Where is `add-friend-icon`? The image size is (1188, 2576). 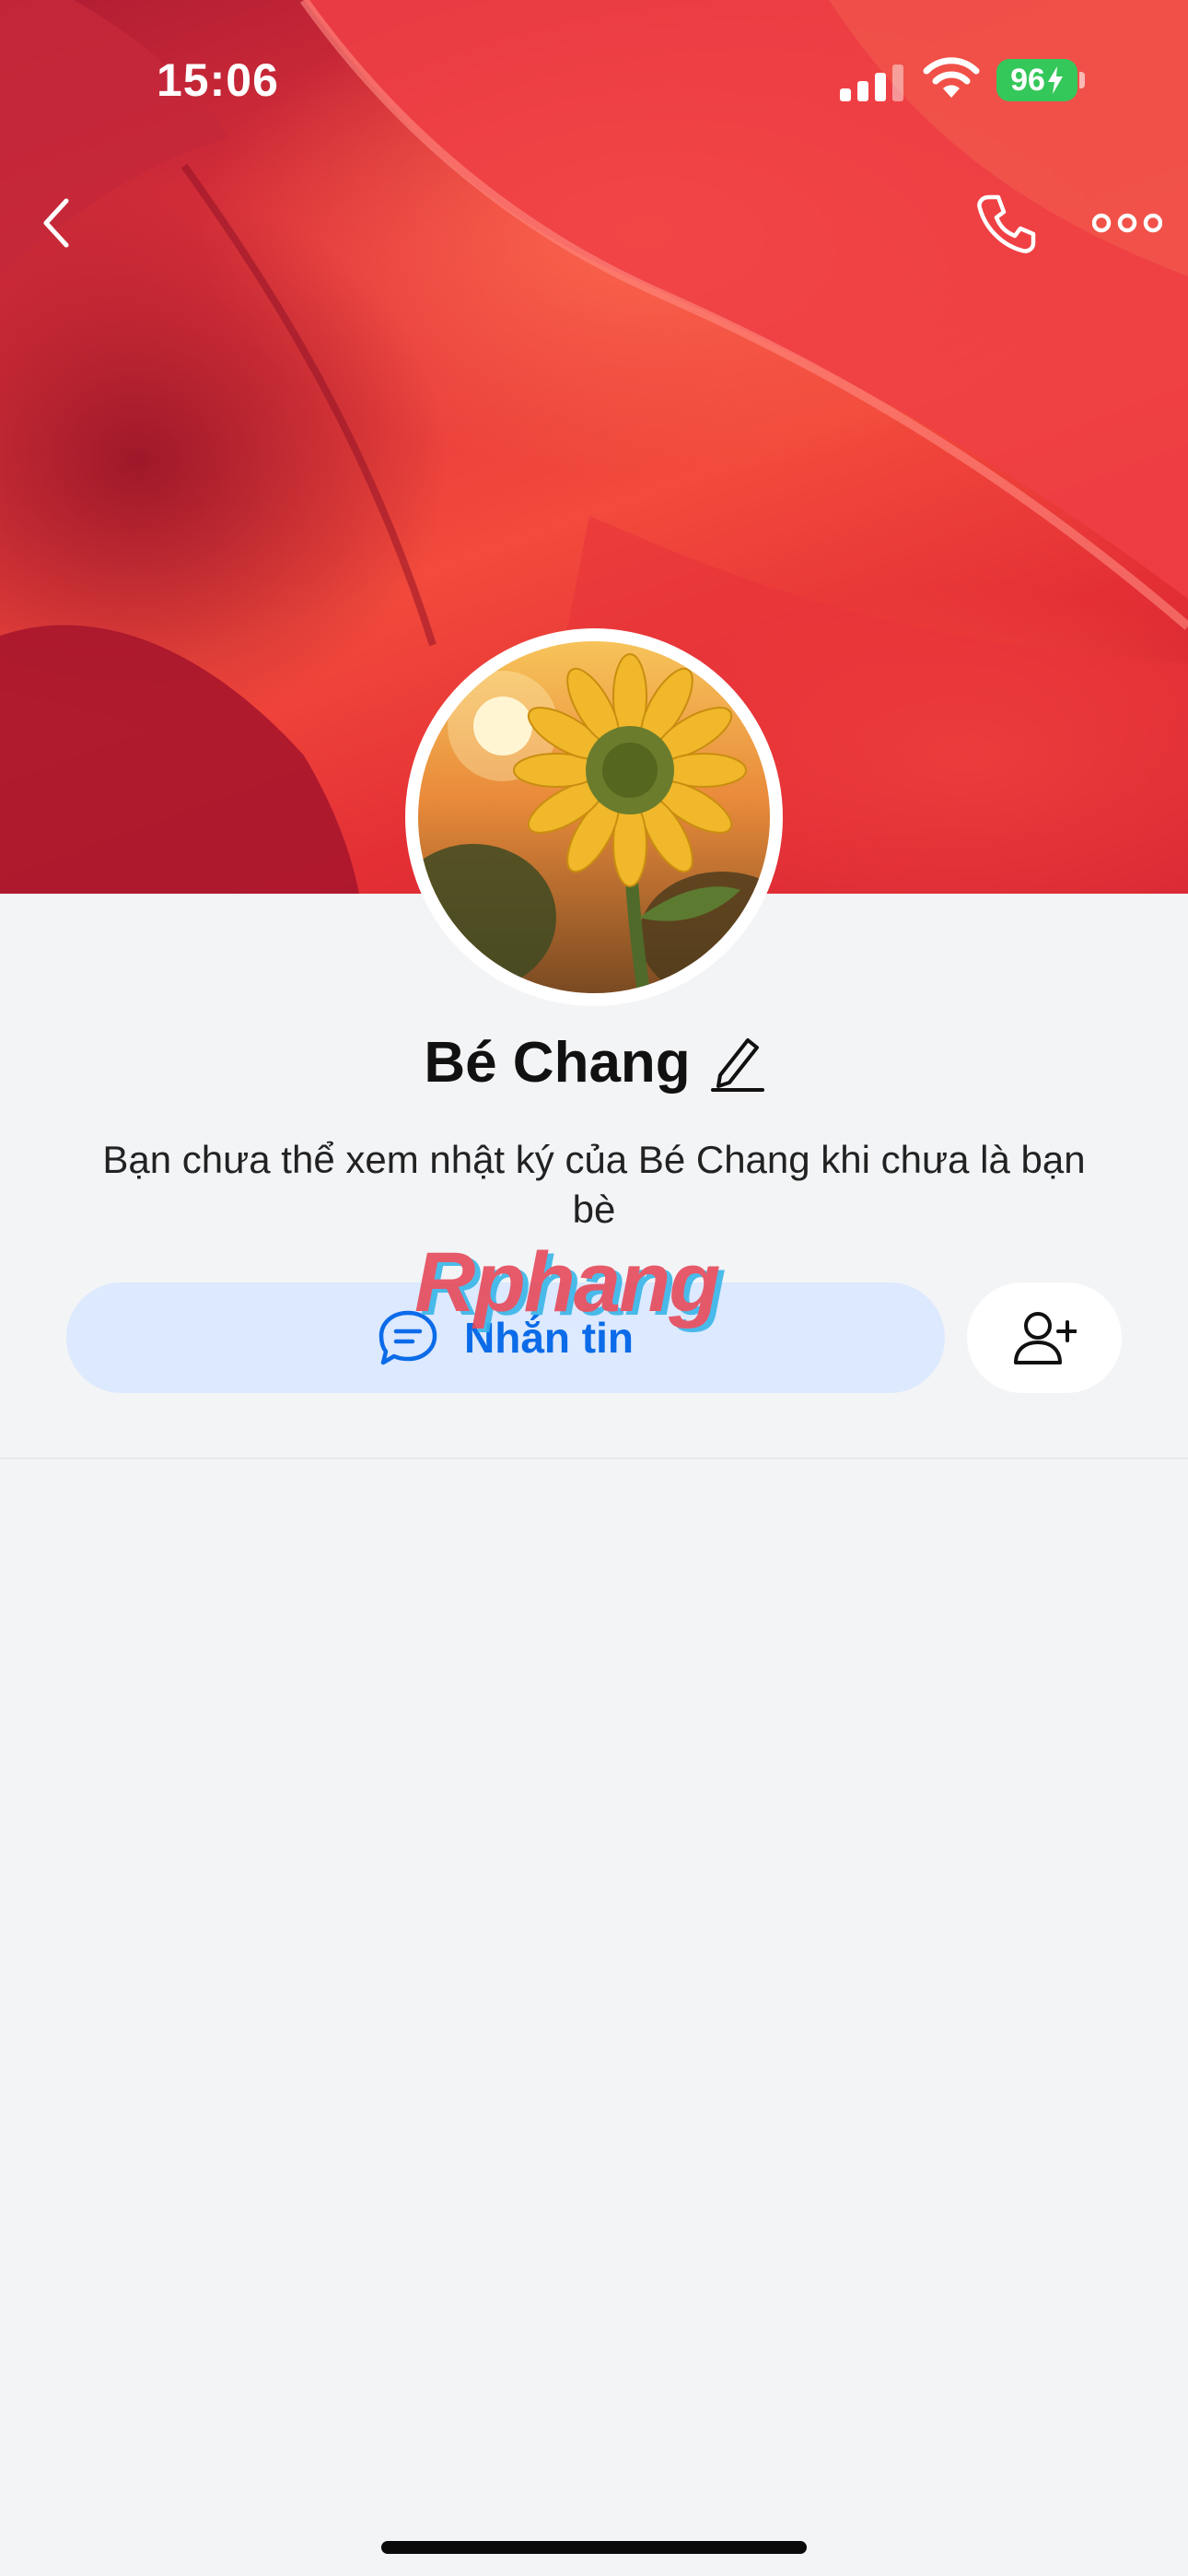 add-friend-icon is located at coordinates (1045, 1338).